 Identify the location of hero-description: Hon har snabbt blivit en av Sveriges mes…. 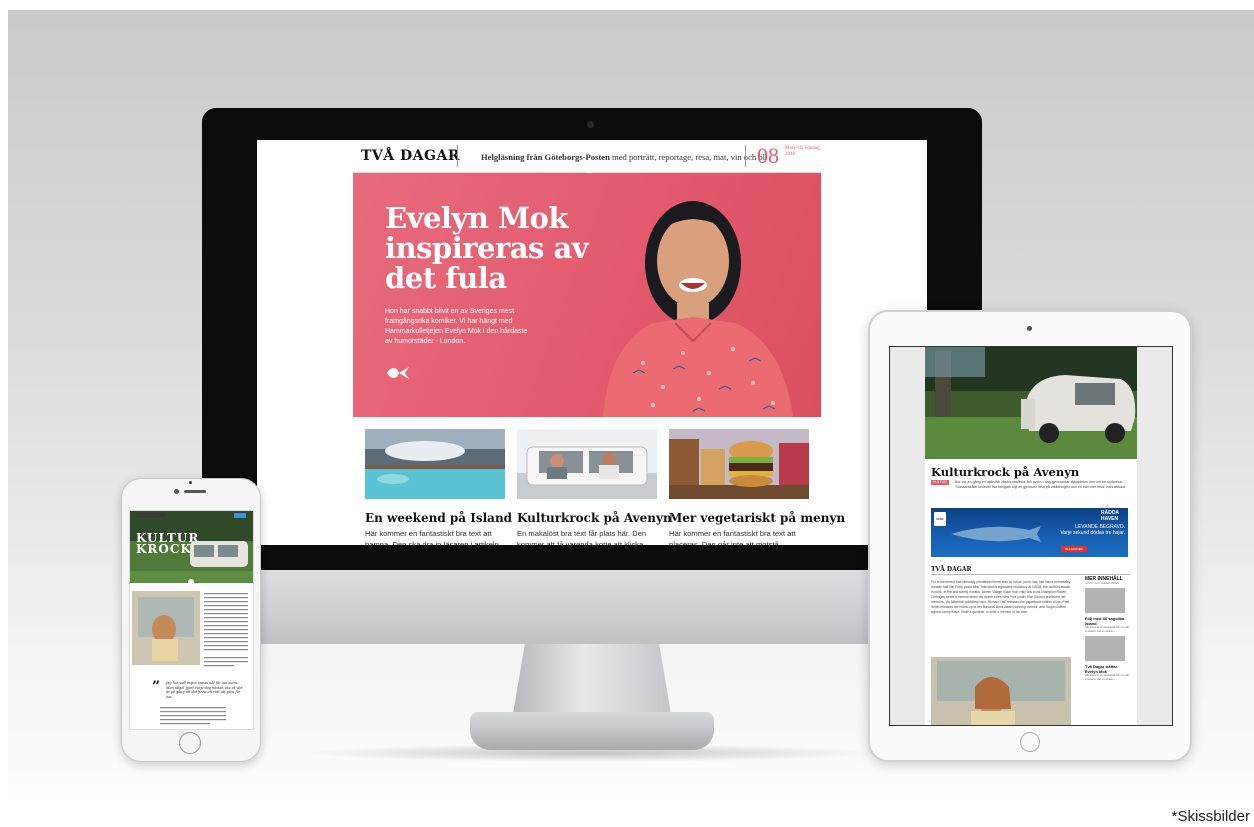
(456, 326).